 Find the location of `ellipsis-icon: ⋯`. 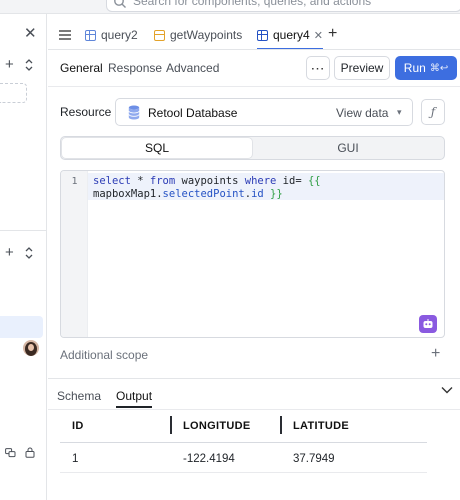

ellipsis-icon: ⋯ is located at coordinates (318, 67).